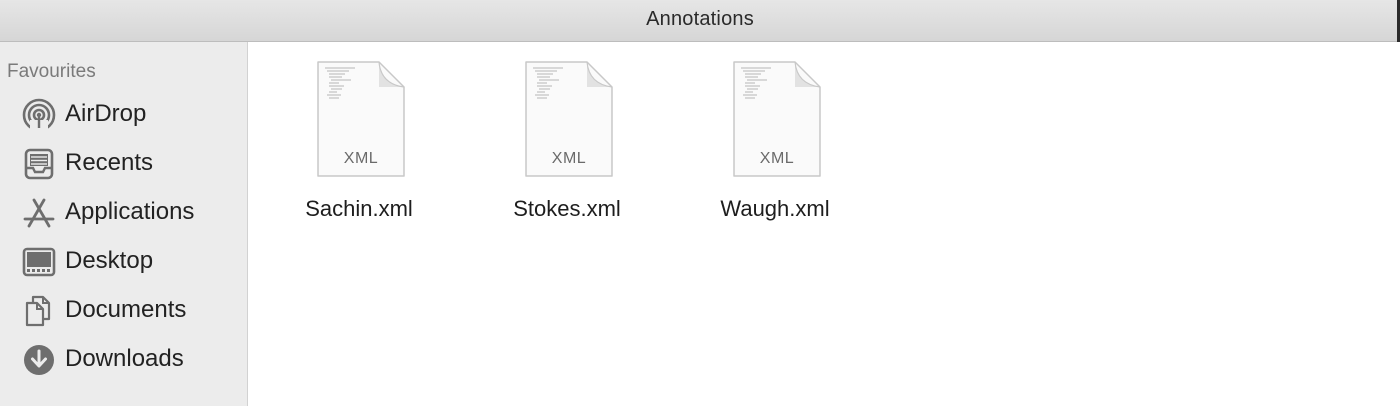 Image resolution: width=1400 pixels, height=406 pixels. What do you see at coordinates (775, 208) in the screenshot?
I see `file-name: Waugh.xml` at bounding box center [775, 208].